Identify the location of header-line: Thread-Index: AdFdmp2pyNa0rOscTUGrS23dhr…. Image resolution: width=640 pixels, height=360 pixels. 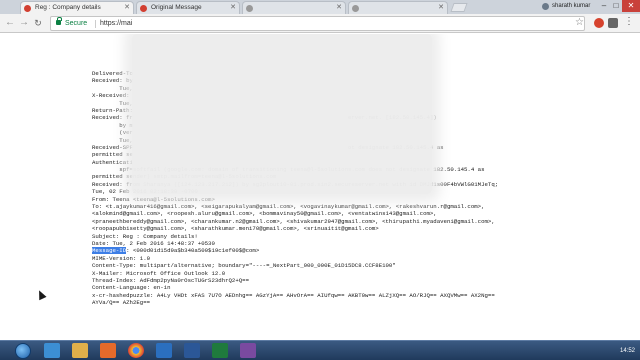
(171, 280).